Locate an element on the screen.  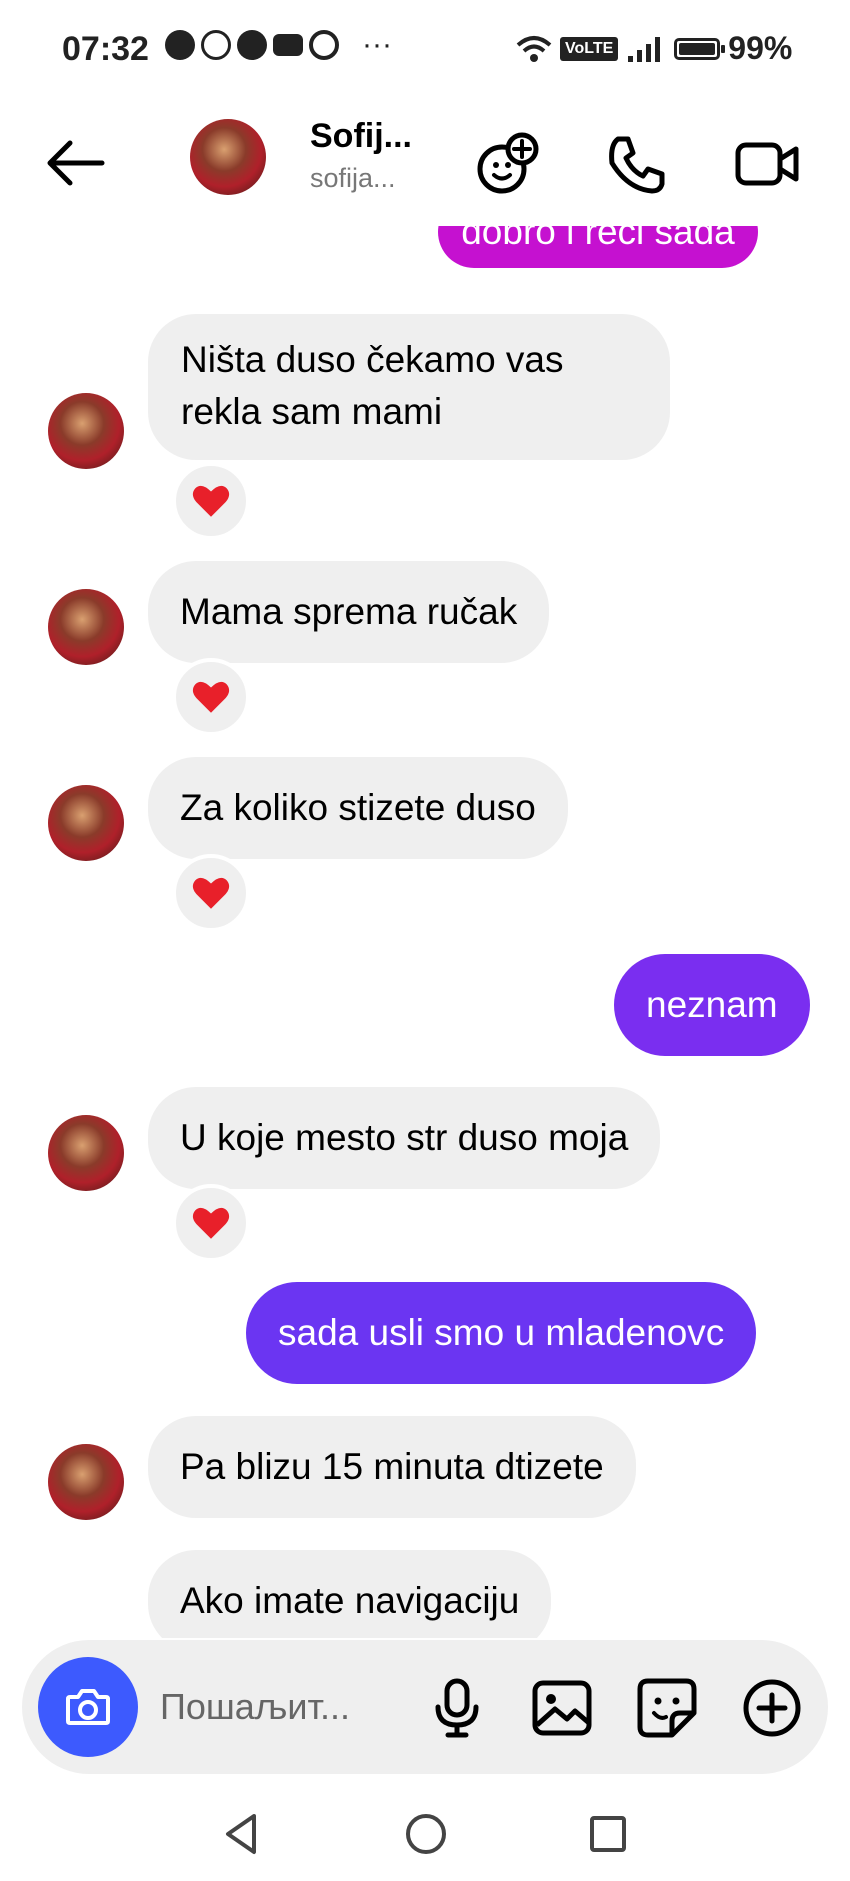
video-call-button is located at coordinates (767, 164).